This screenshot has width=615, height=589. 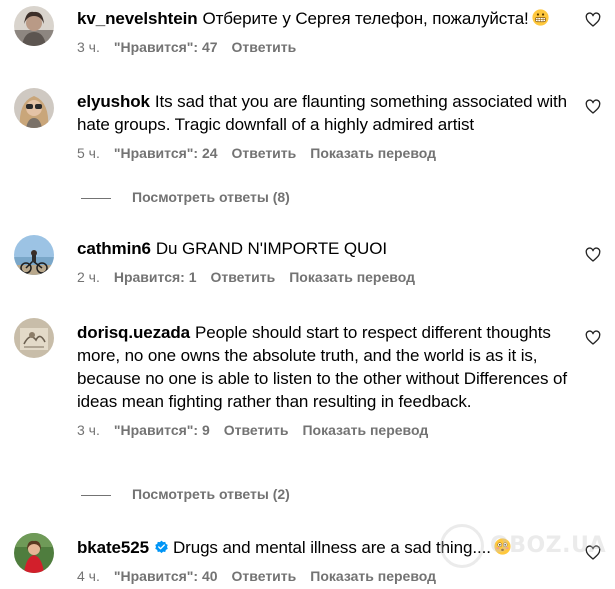 I want to click on comment-time: 5 ч., so click(x=88, y=153).